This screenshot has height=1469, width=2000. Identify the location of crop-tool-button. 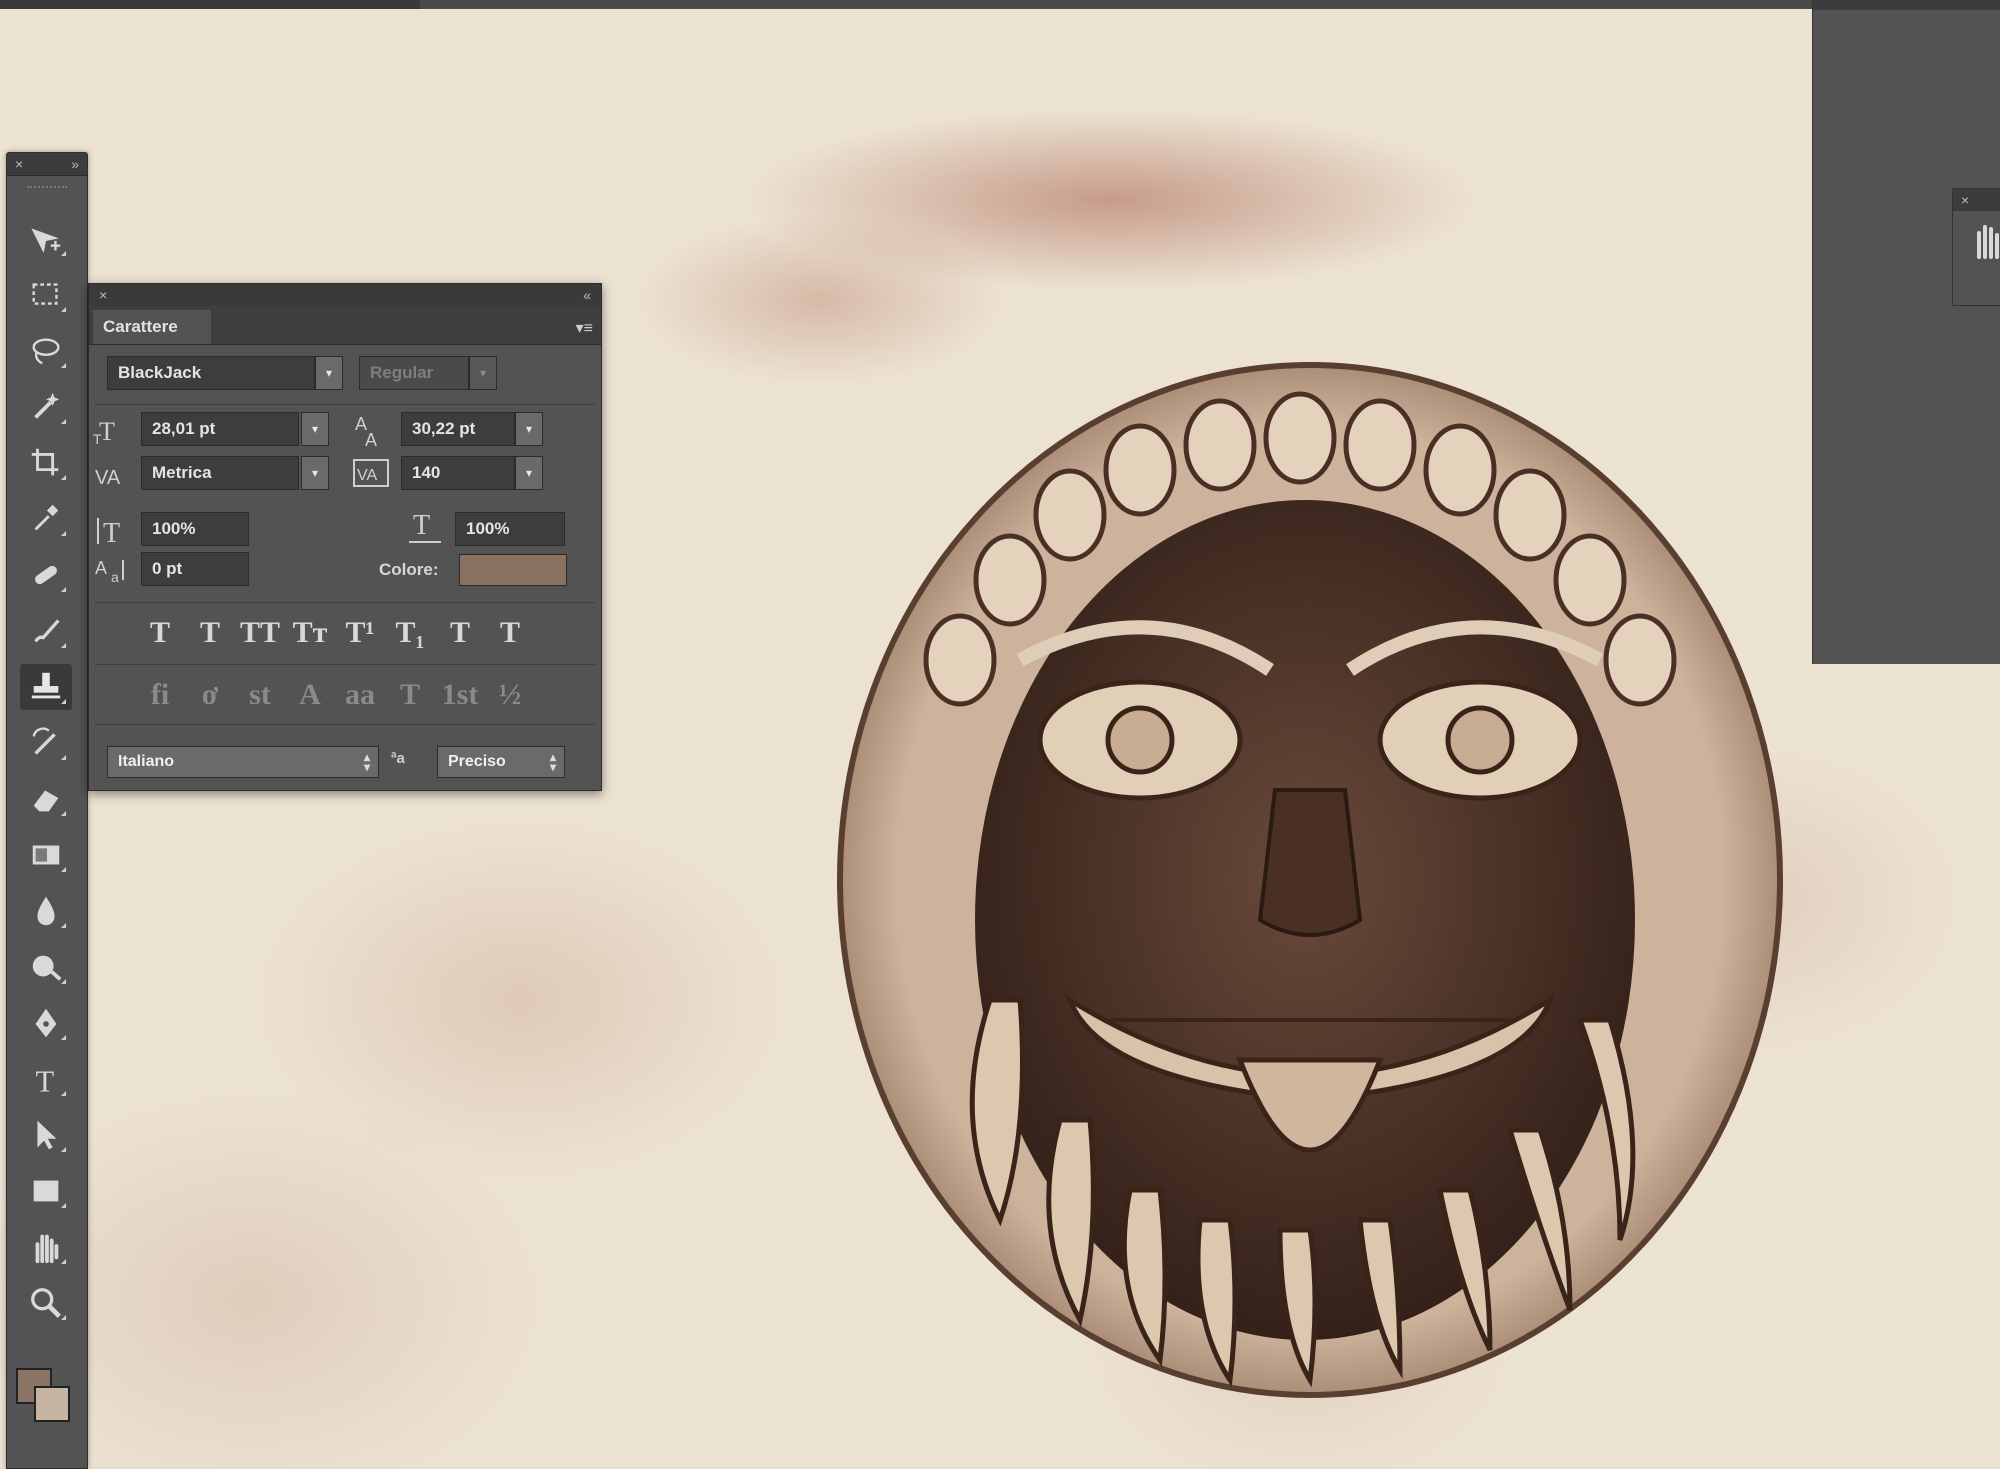
(46, 463).